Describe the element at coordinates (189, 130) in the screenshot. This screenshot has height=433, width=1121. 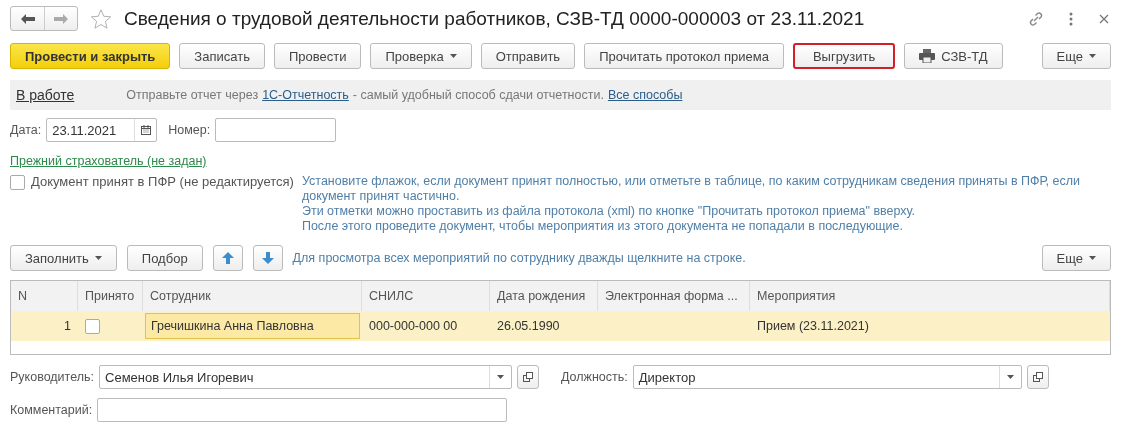
I see `number-label: Номер:` at that location.